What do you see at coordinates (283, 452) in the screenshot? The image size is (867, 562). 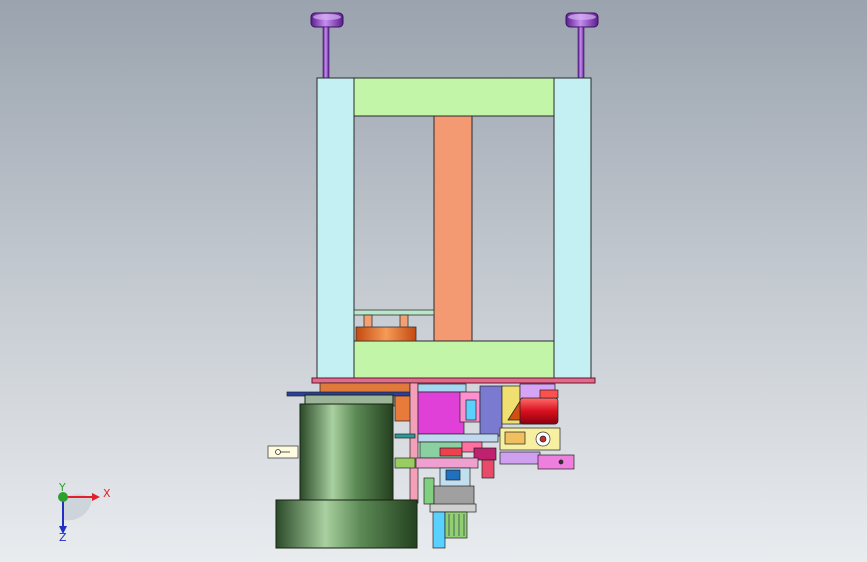 I see `key-tag-icon` at bounding box center [283, 452].